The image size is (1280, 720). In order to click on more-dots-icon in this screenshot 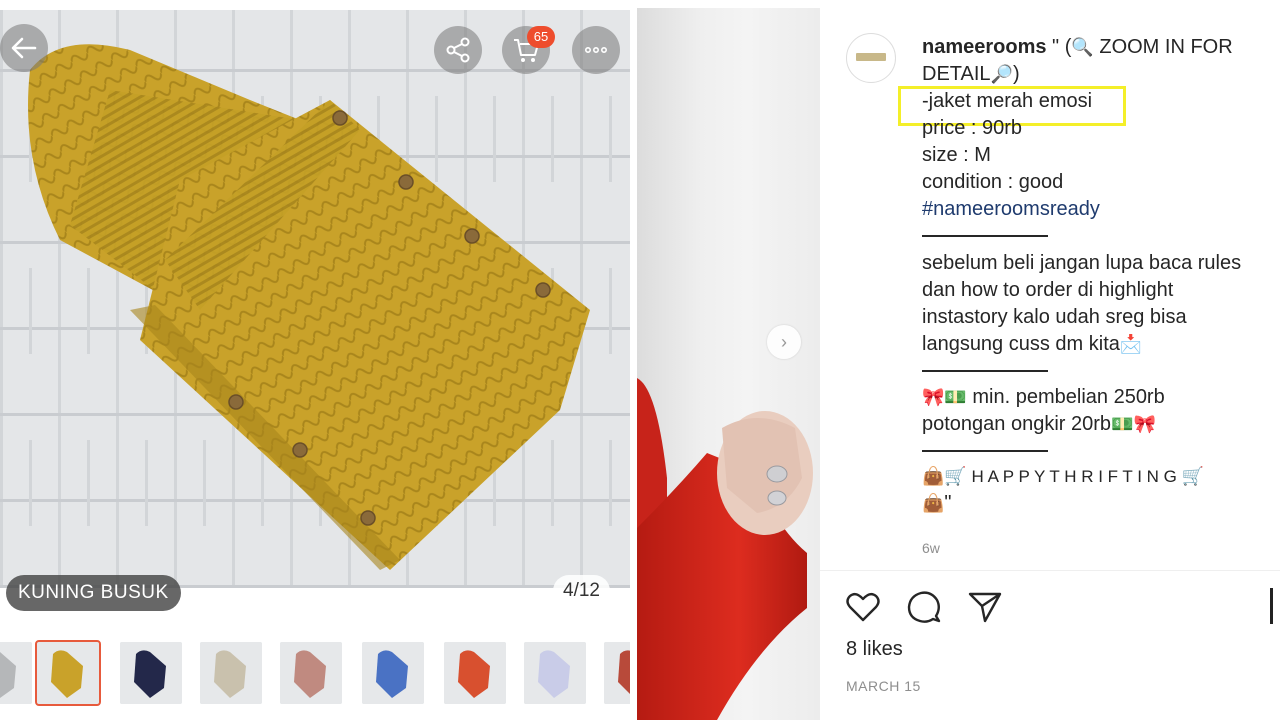, I will do `click(596, 50)`.